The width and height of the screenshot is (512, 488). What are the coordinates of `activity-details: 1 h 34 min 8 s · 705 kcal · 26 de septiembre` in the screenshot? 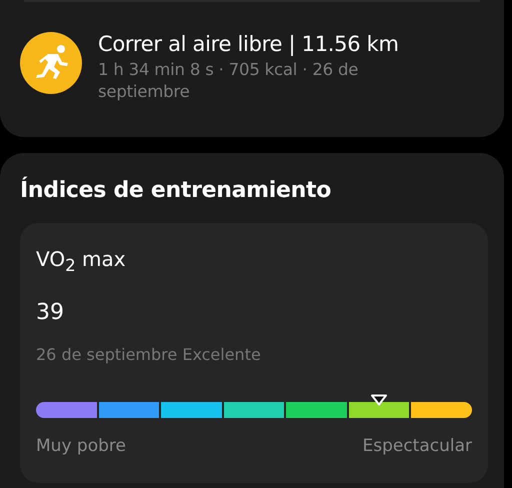 It's located at (229, 81).